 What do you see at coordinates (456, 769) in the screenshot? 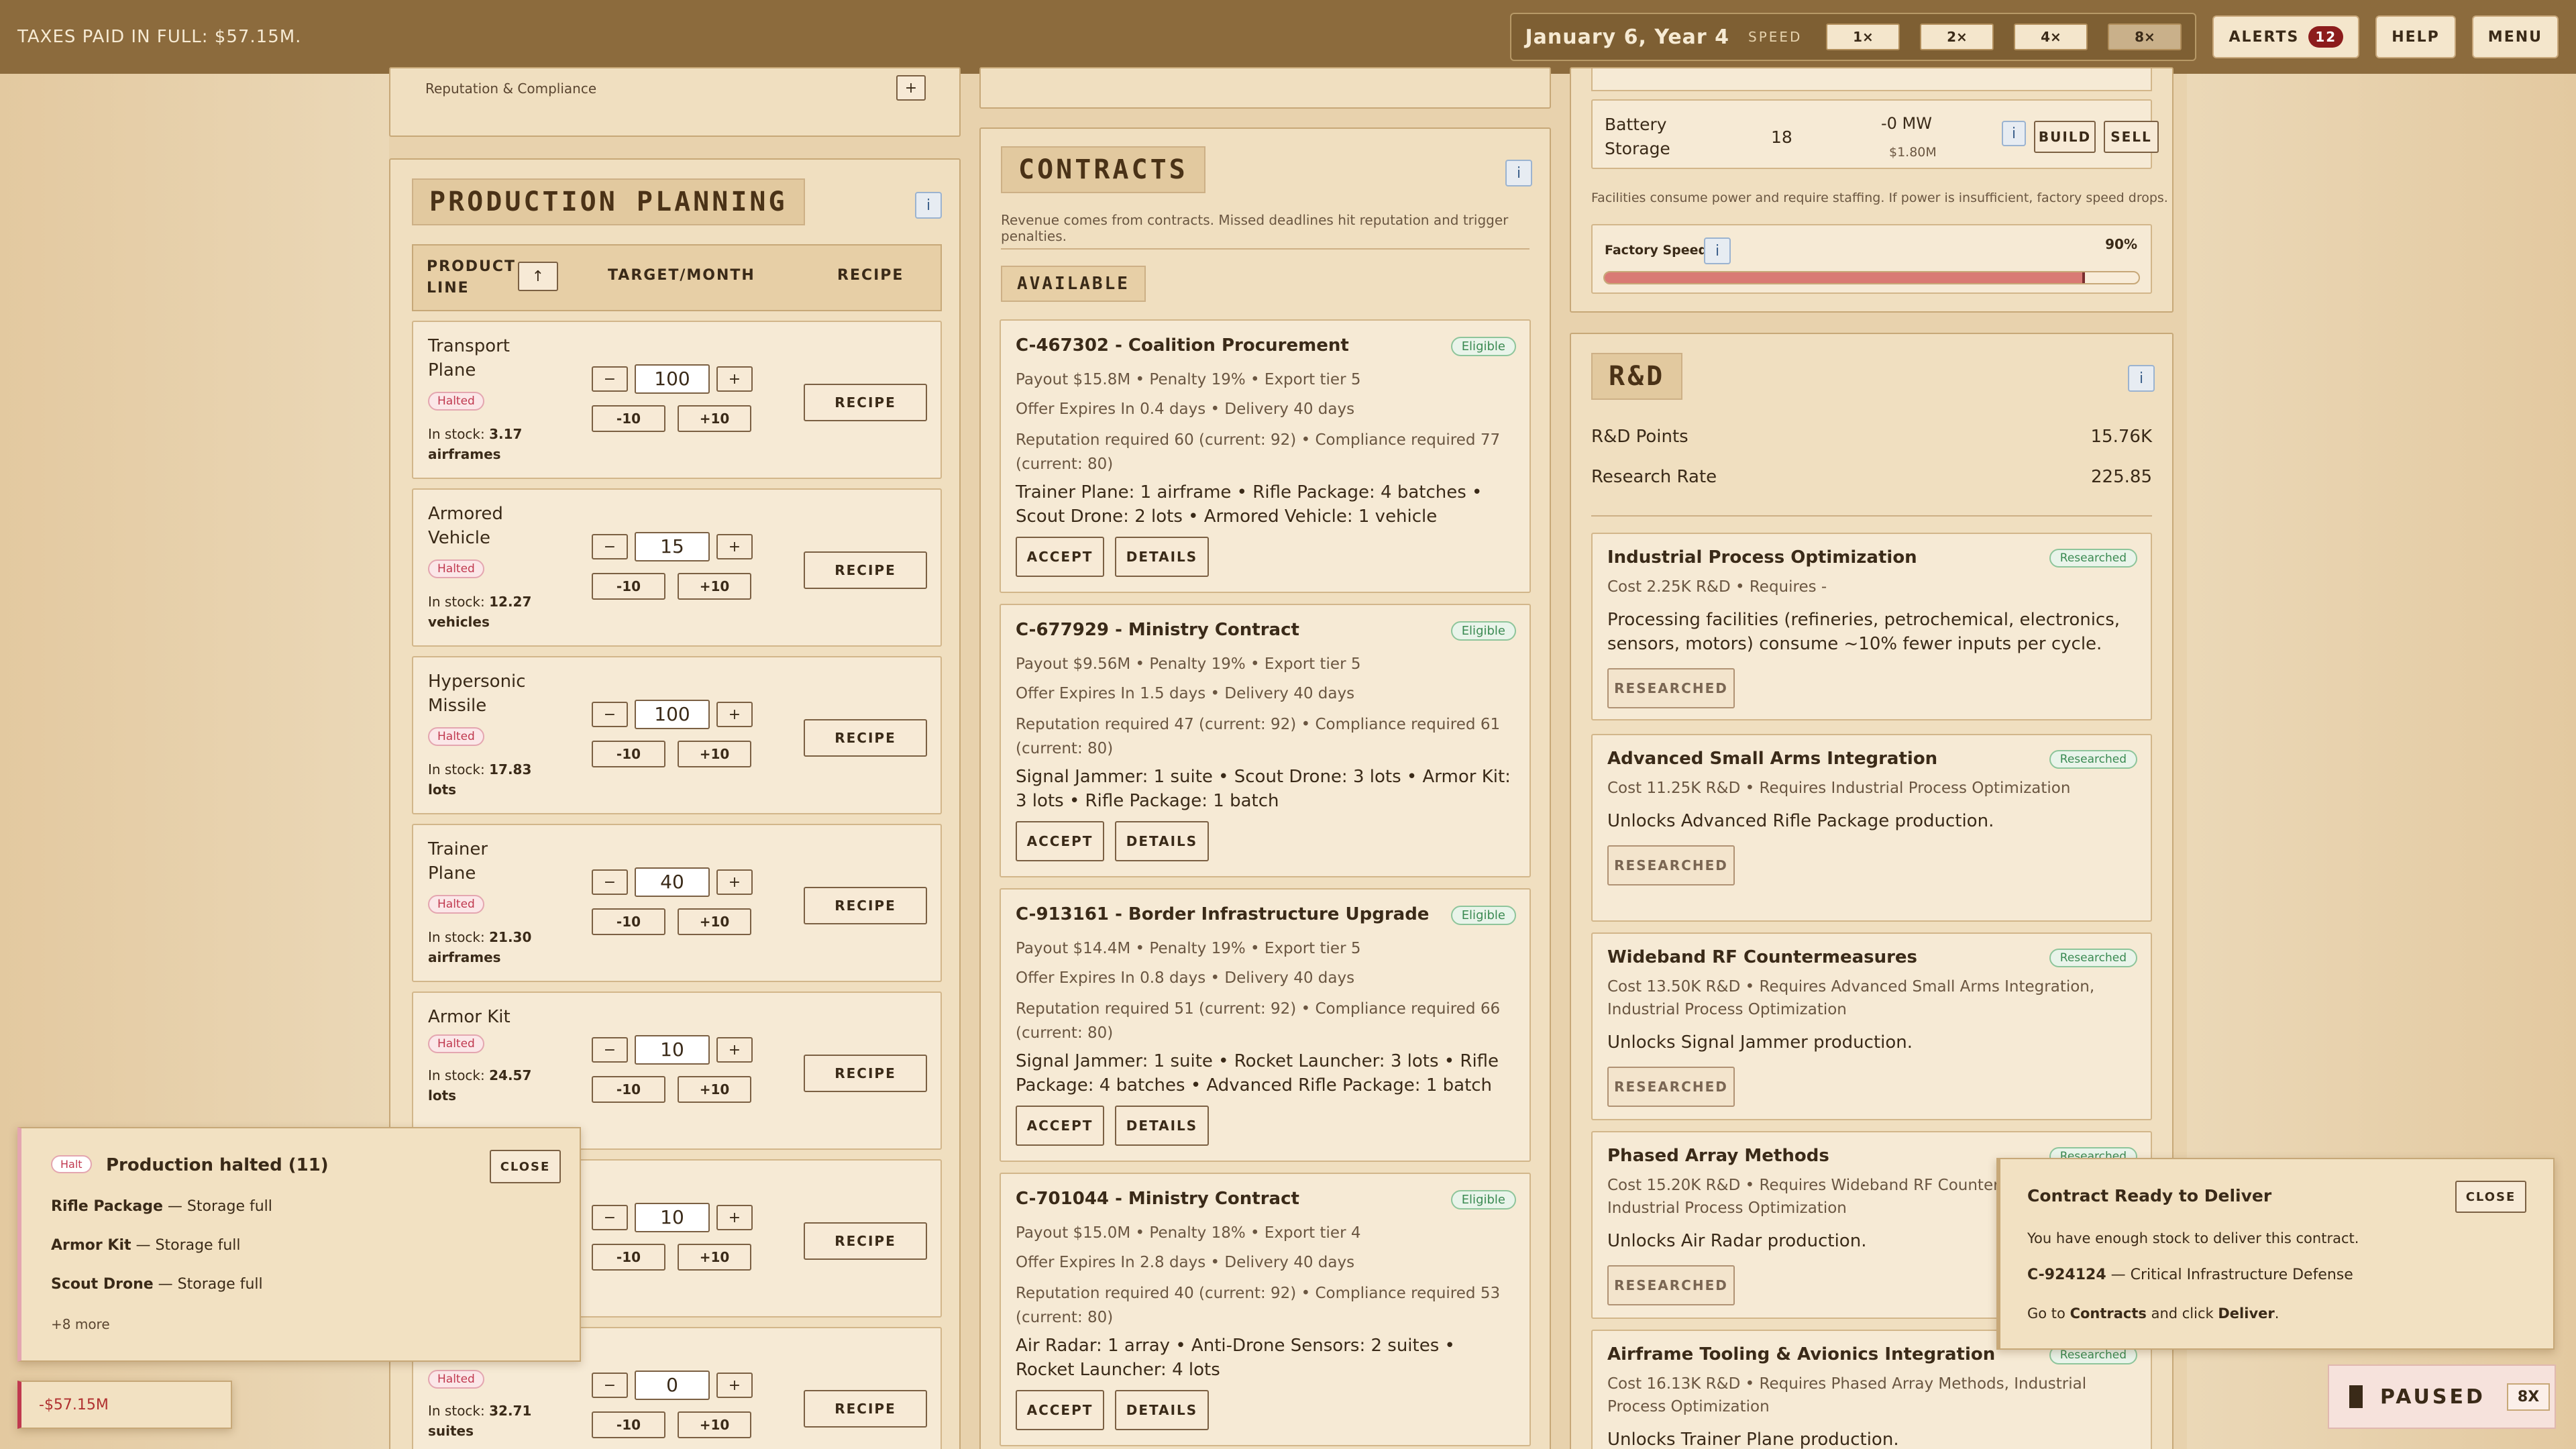
I see `stock-label: In stock:` at bounding box center [456, 769].